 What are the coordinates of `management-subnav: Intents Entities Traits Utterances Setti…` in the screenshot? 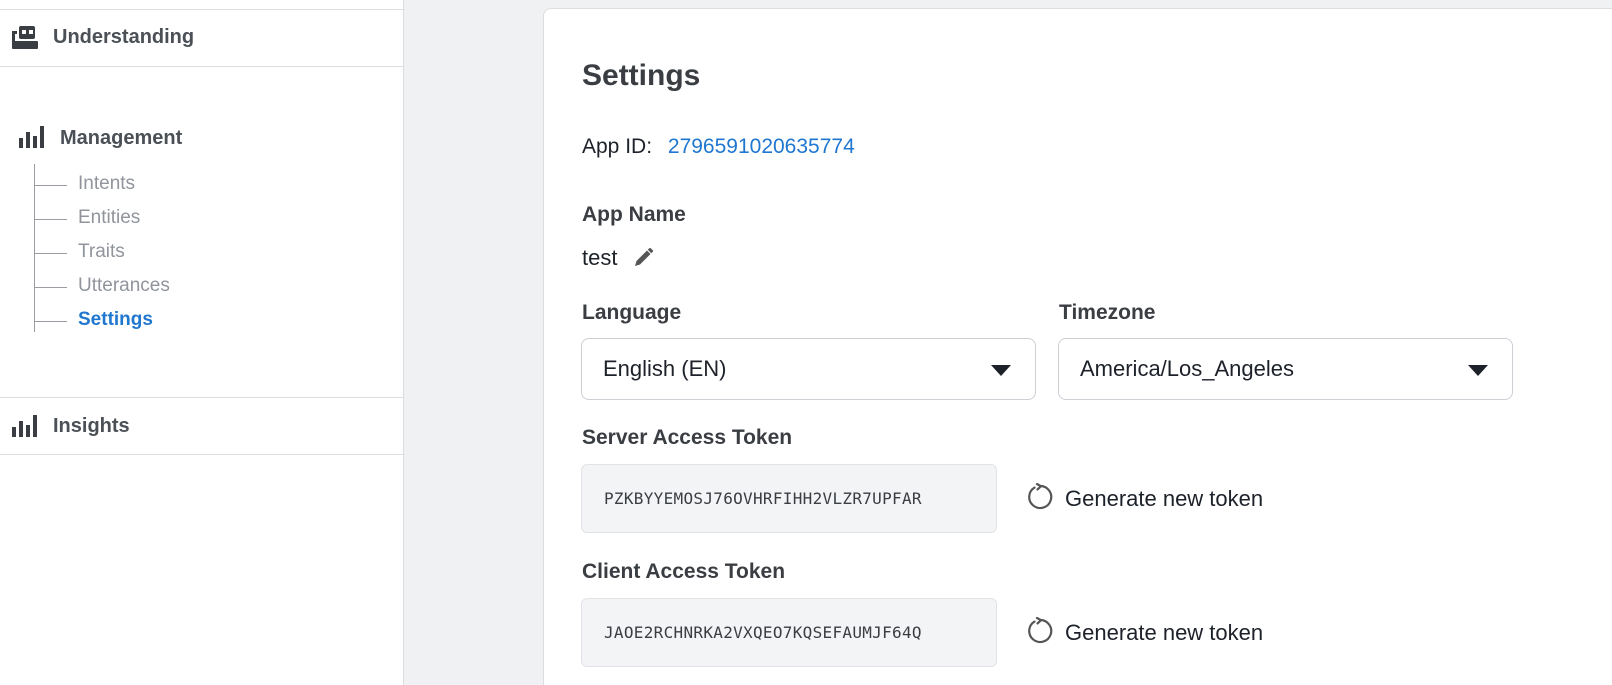 It's located at (184, 249).